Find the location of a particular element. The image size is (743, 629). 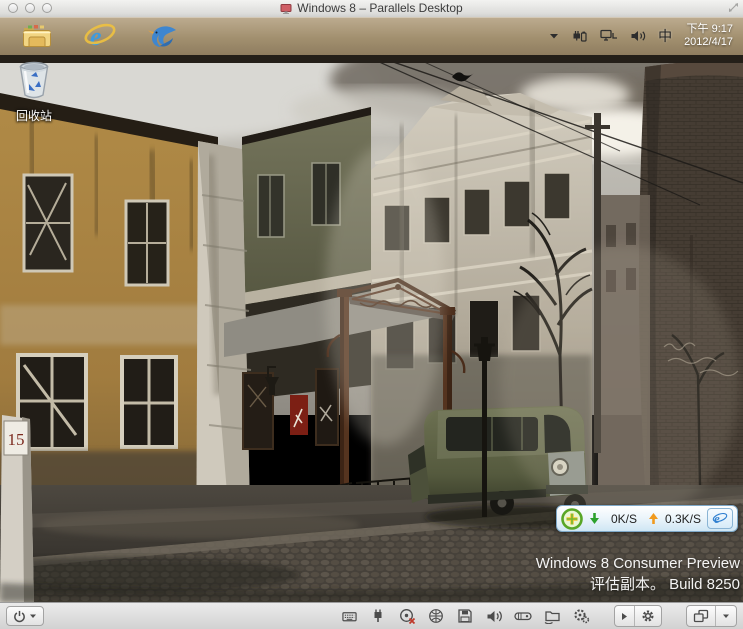

shared-applications-status-icon is located at coordinates (581, 616).